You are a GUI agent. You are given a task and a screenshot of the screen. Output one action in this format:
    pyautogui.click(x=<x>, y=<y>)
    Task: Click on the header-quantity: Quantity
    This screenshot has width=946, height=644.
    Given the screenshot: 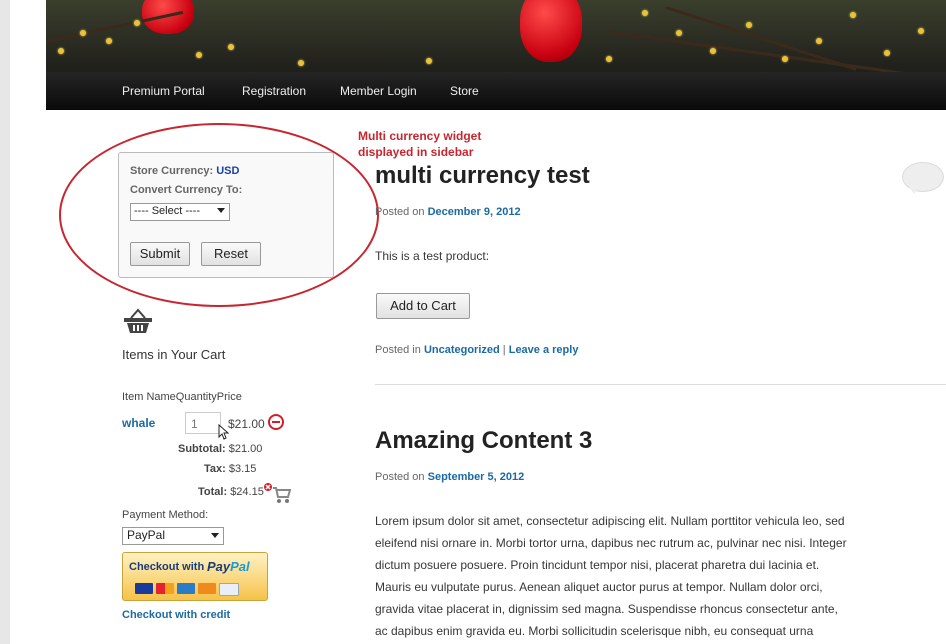 What is the action you would take?
    pyautogui.click(x=196, y=397)
    